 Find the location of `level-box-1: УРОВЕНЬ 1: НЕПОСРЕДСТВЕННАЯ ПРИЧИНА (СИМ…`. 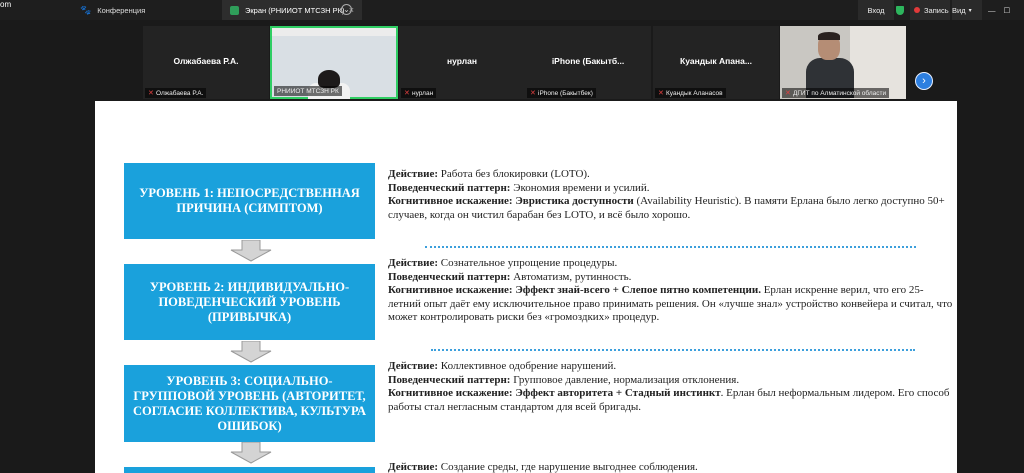

level-box-1: УРОВЕНЬ 1: НЕПОСРЕДСТВЕННАЯ ПРИЧИНА (СИМ… is located at coordinates (249, 201).